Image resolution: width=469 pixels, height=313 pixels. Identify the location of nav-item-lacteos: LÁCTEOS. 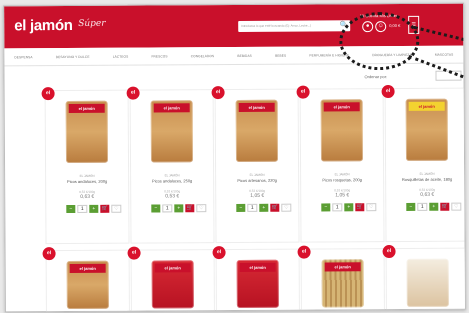
(121, 56).